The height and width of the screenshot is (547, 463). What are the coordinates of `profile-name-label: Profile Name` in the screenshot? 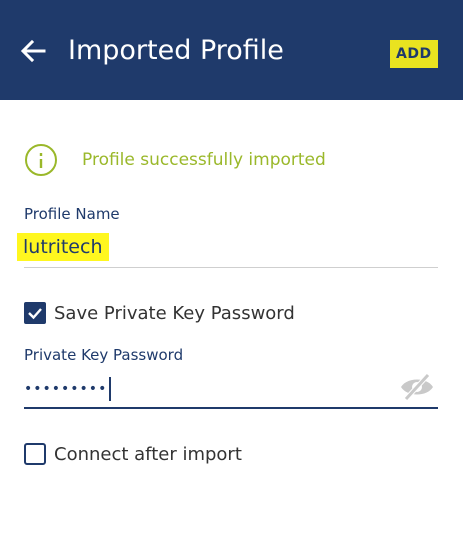 It's located at (72, 214).